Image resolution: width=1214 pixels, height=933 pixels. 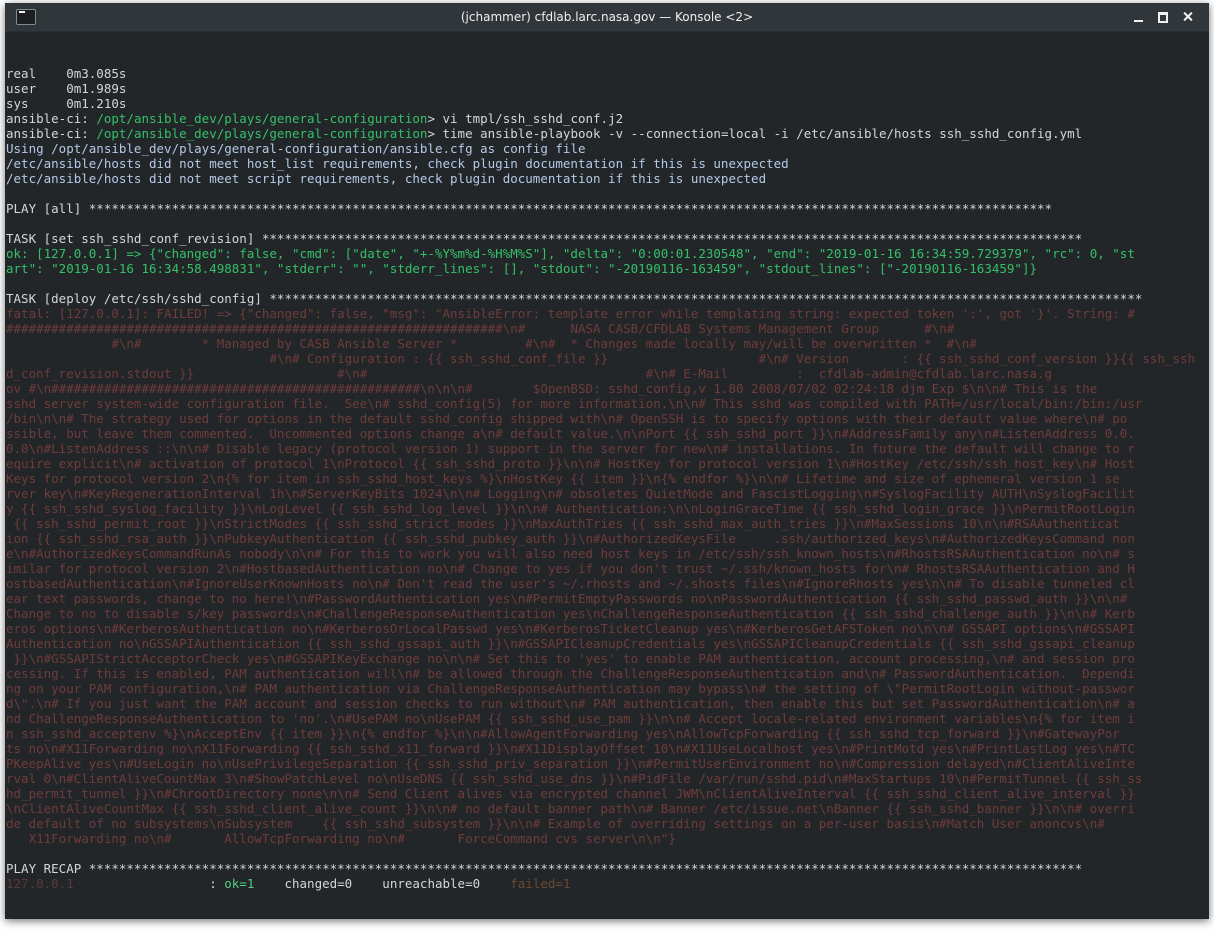 What do you see at coordinates (1139, 17) in the screenshot?
I see `minimize-icon` at bounding box center [1139, 17].